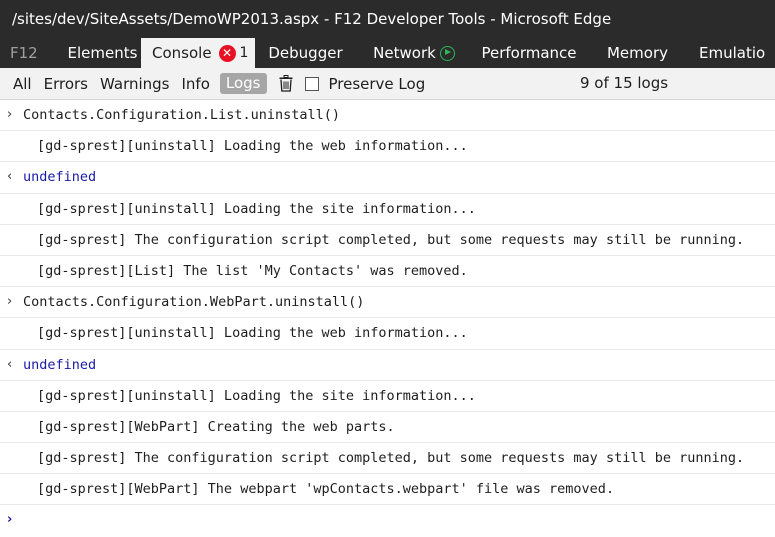 Image resolution: width=775 pixels, height=537 pixels. I want to click on log-count: 9 of 15 logs, so click(624, 83).